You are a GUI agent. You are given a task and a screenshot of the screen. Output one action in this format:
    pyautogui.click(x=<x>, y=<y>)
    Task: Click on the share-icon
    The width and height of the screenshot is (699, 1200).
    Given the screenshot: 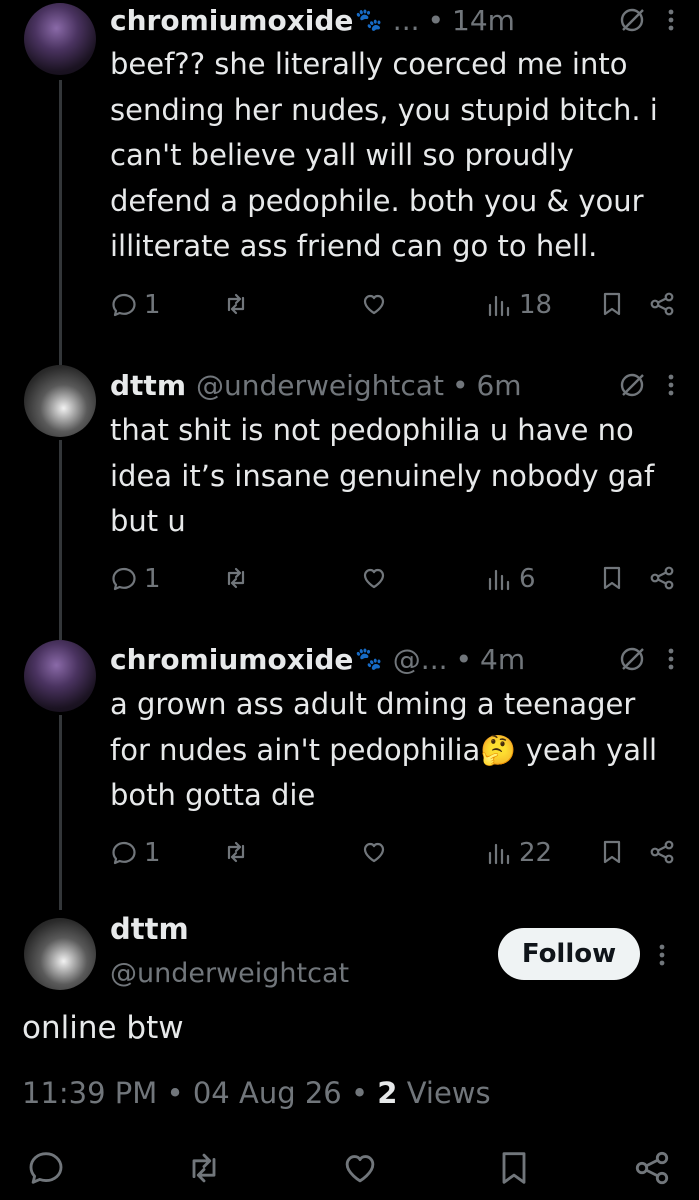 What is the action you would take?
    pyautogui.click(x=652, y=1168)
    